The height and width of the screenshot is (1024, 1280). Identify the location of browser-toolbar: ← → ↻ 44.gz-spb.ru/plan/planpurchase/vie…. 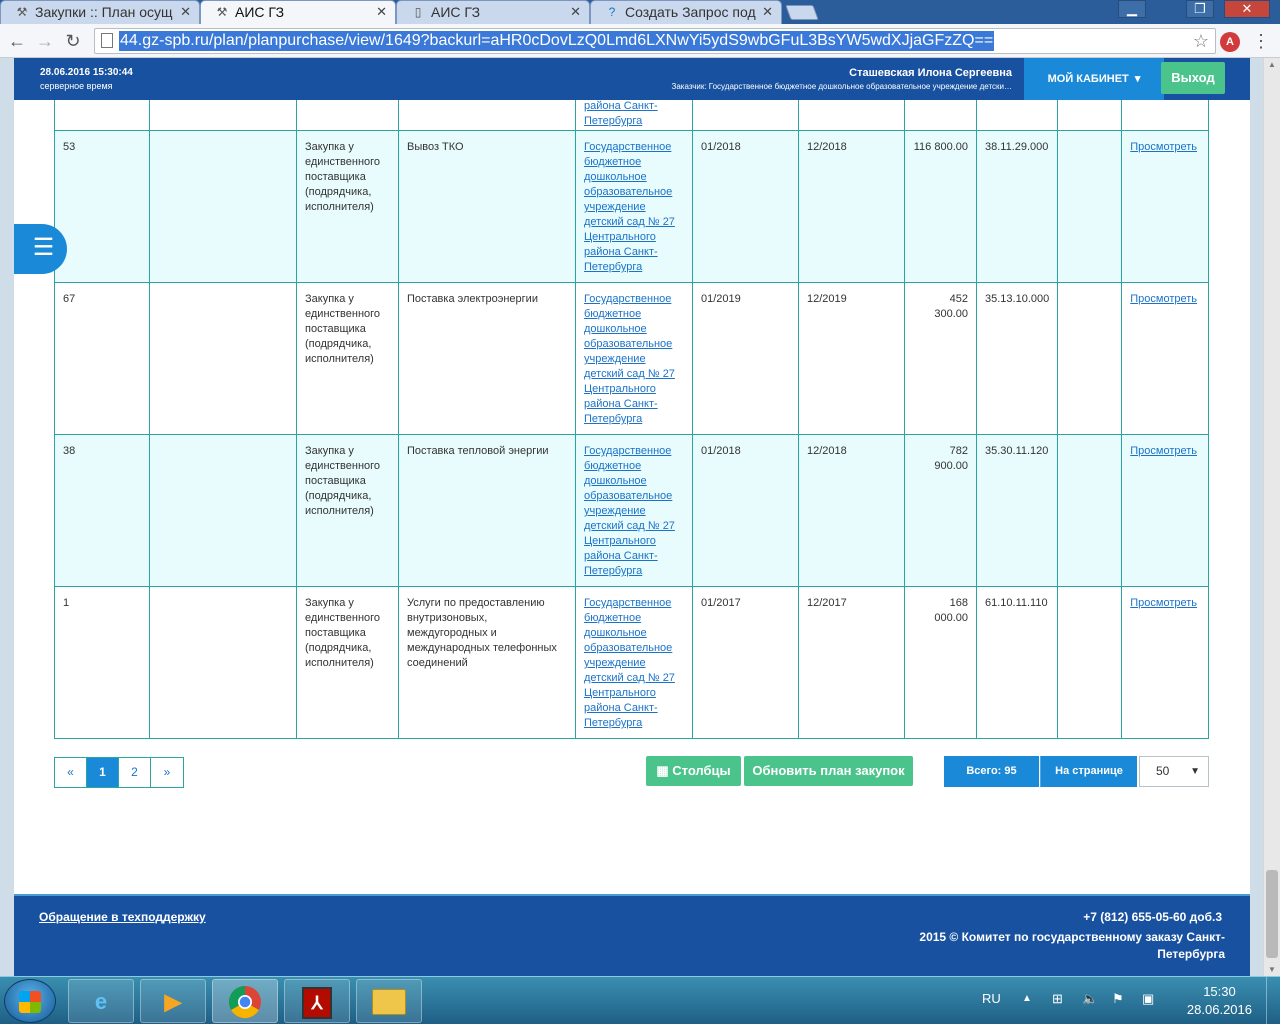
(640, 41).